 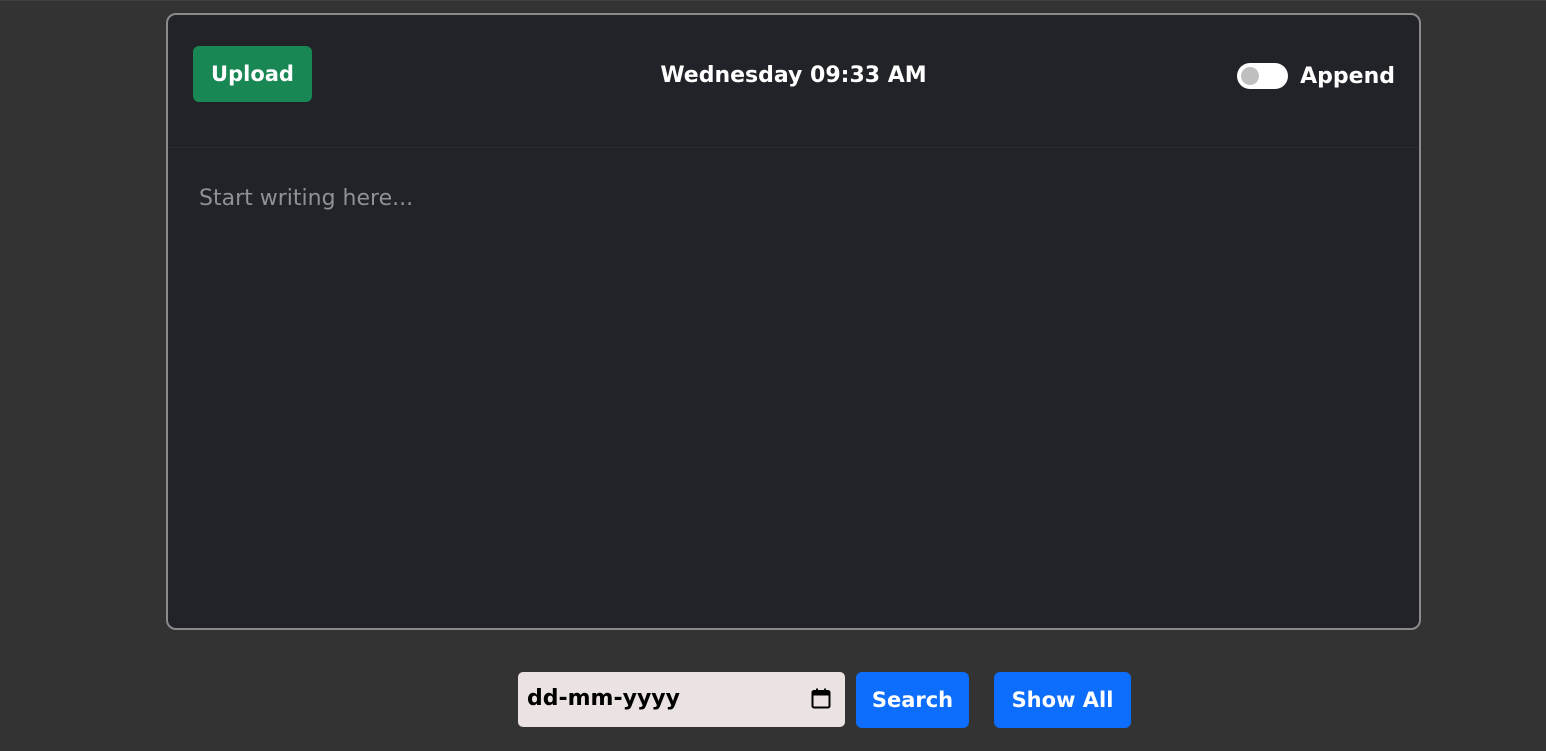 What do you see at coordinates (1250, 76) in the screenshot?
I see `toggle-knob` at bounding box center [1250, 76].